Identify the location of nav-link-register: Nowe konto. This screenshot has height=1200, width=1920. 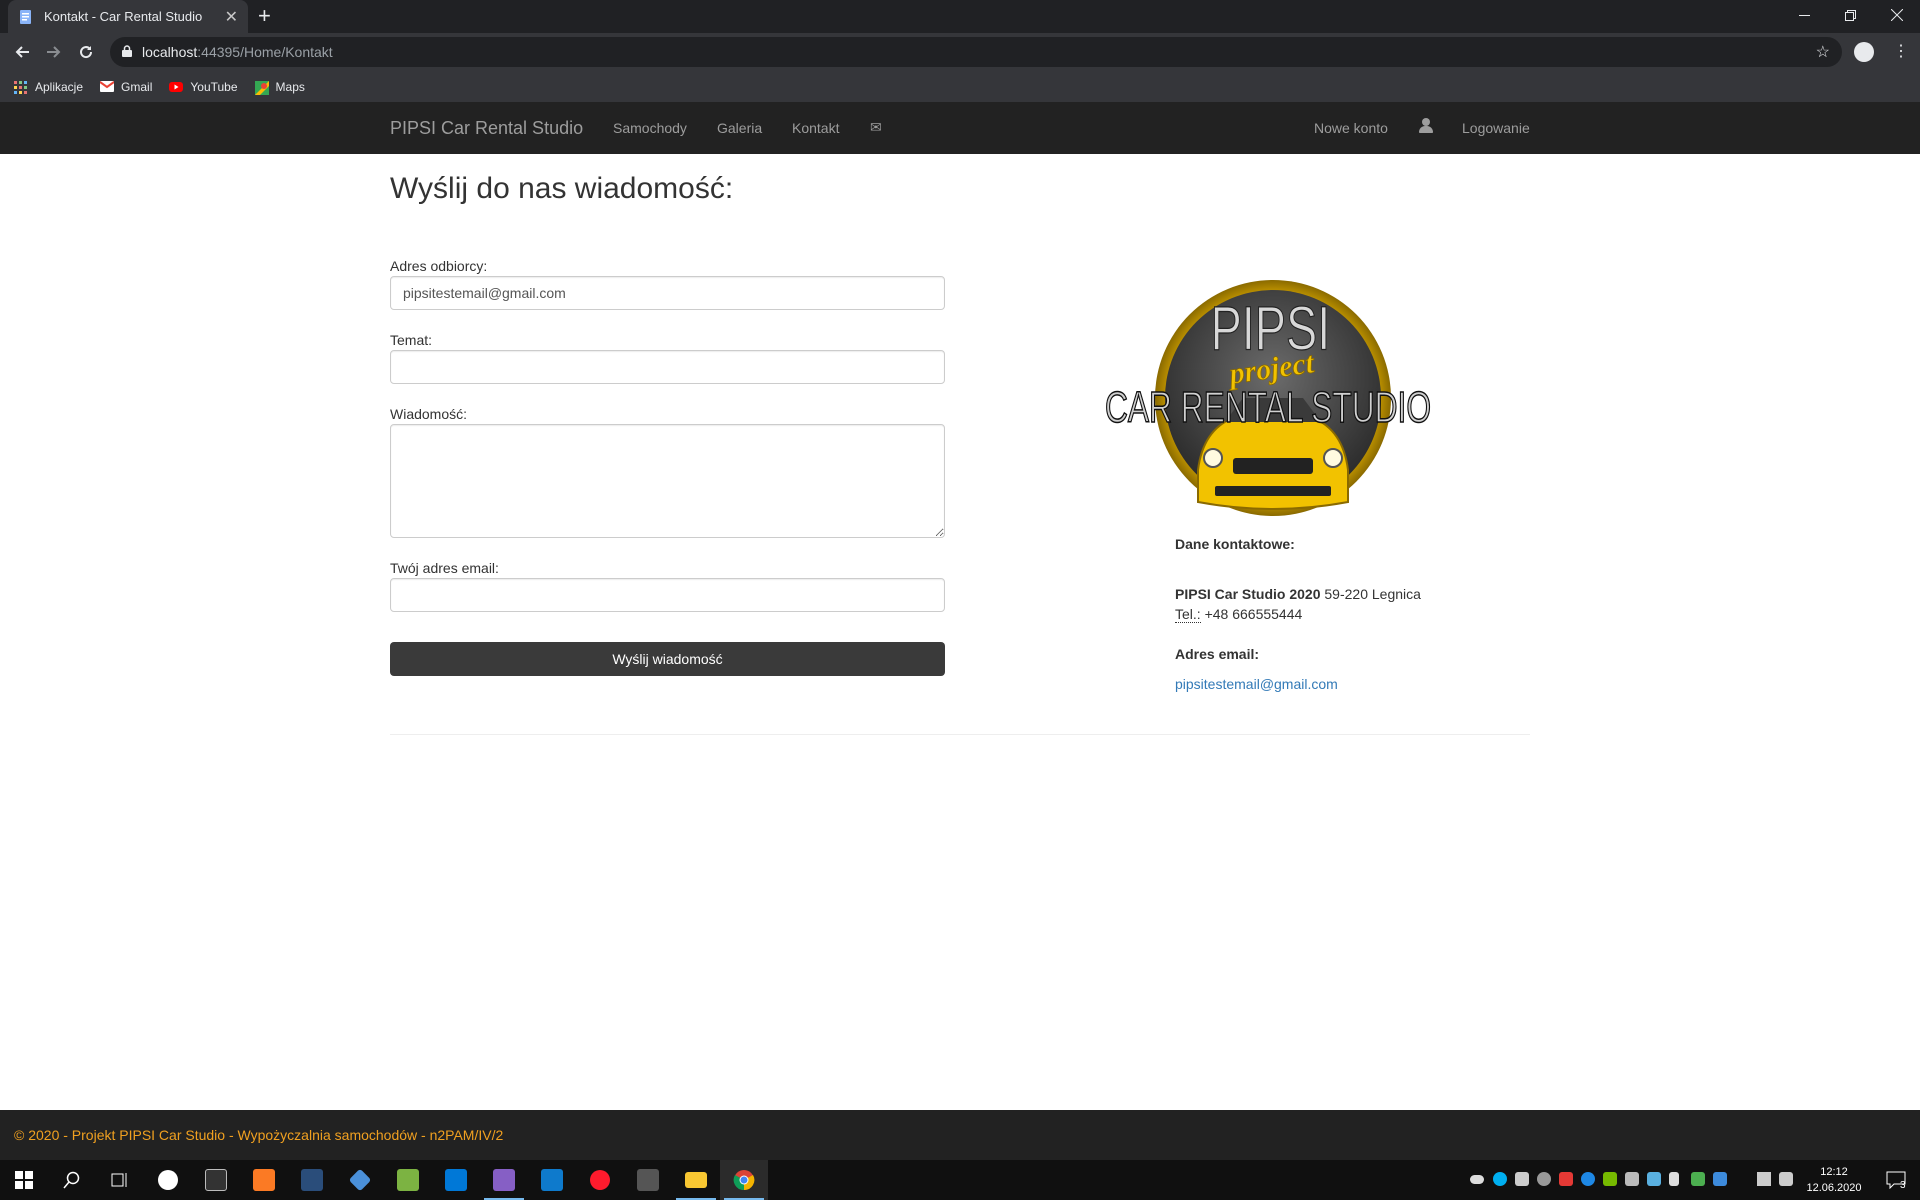
(1351, 128).